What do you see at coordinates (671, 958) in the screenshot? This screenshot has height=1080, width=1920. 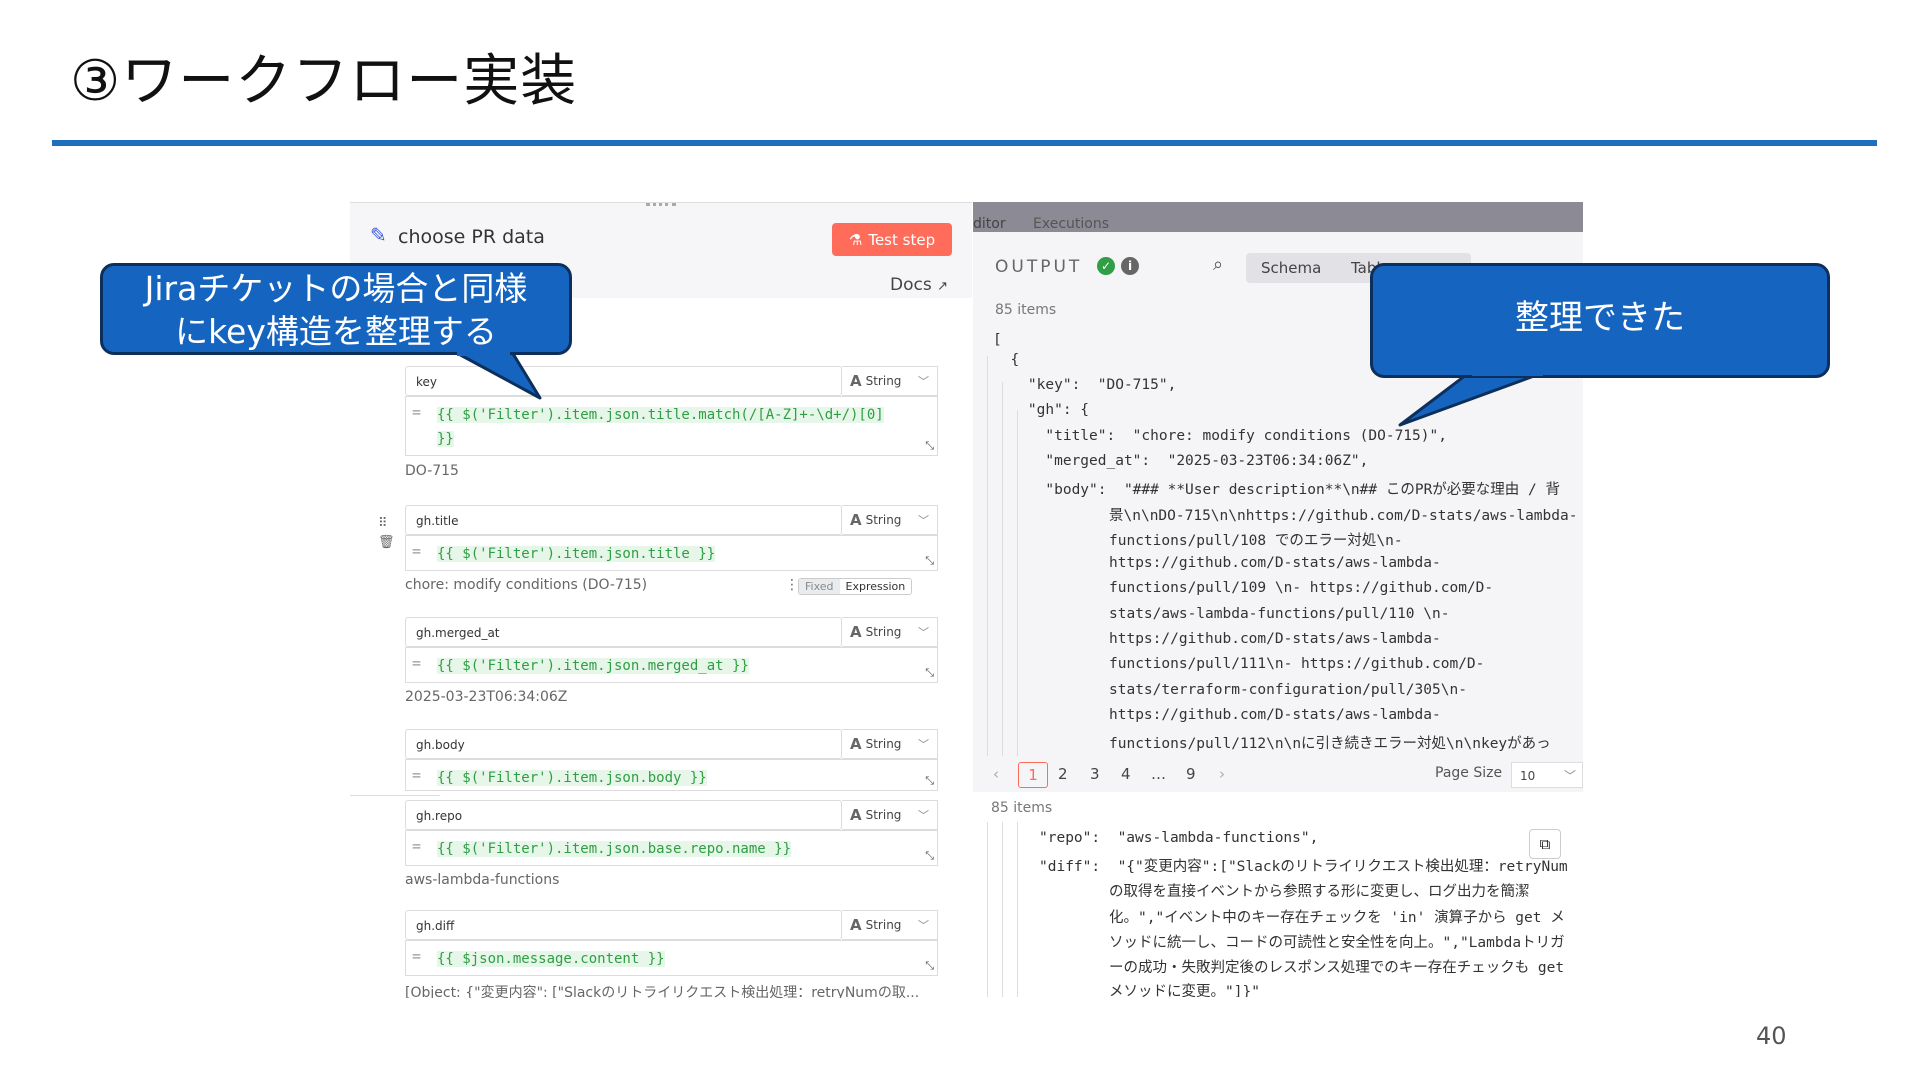 I see `expression-editor: = {{ $json.message.content }} ⤡` at bounding box center [671, 958].